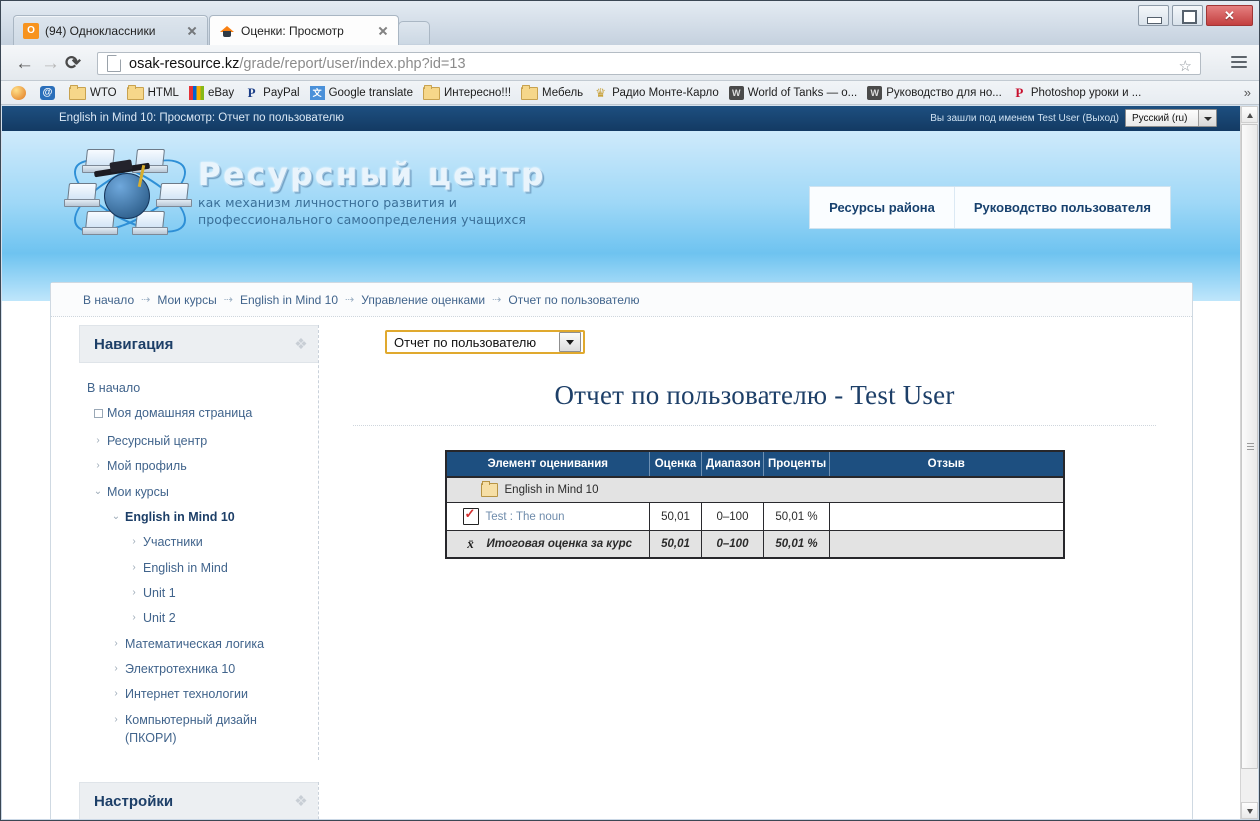  What do you see at coordinates (559, 544) in the screenshot?
I see `total-label: Итоговая оценка за курс` at bounding box center [559, 544].